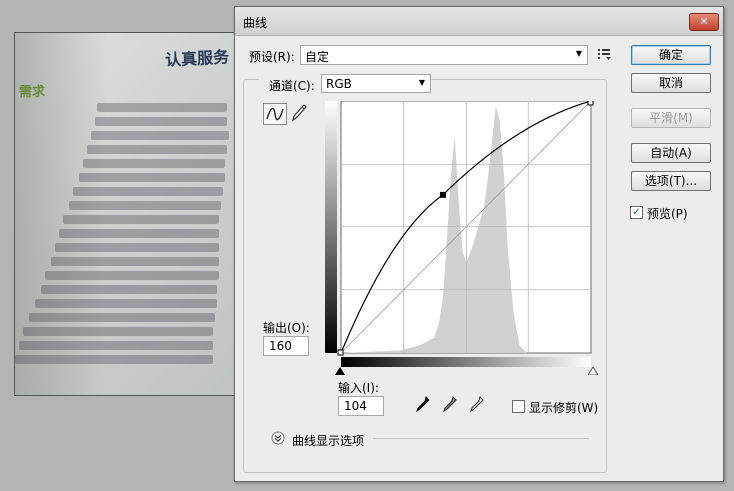 The image size is (734, 491). I want to click on eyedropper-black-icon, so click(423, 404).